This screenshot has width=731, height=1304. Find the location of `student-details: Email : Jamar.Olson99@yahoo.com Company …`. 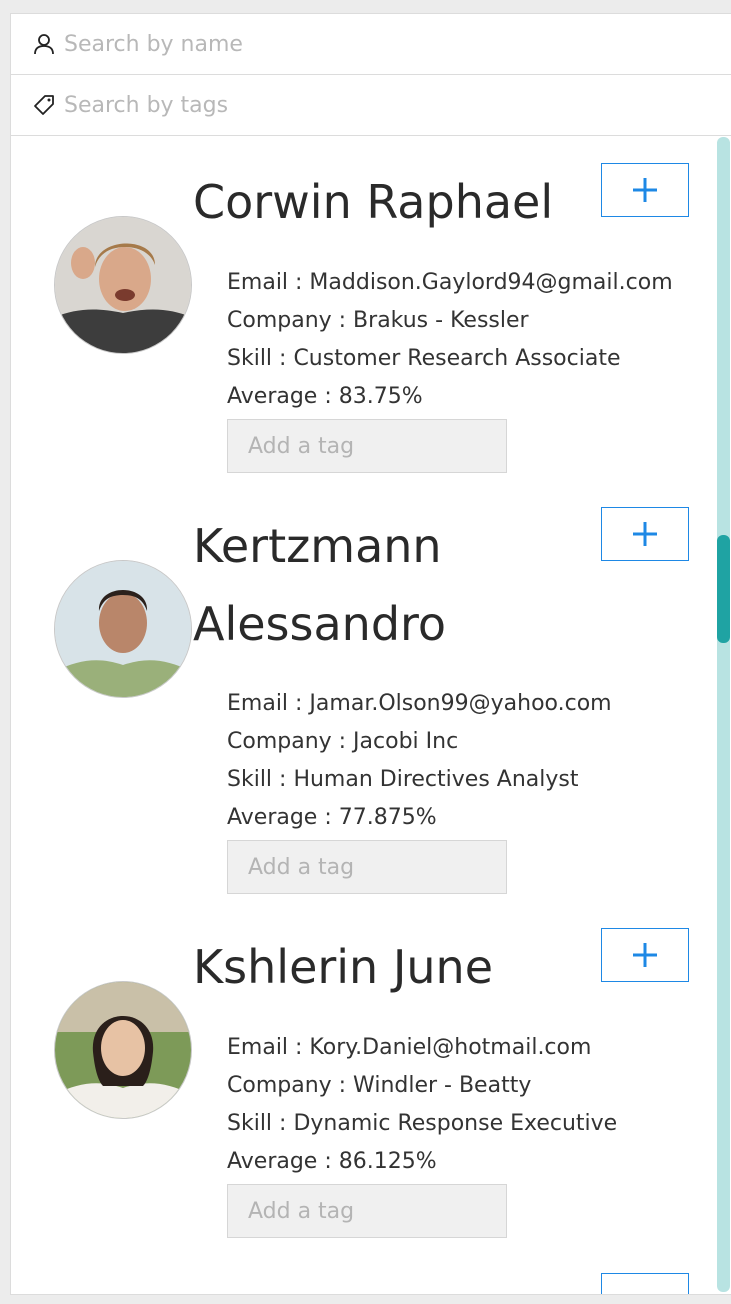

student-details: Email : Jamar.Olson99@yahoo.com Company … is located at coordinates (467, 789).